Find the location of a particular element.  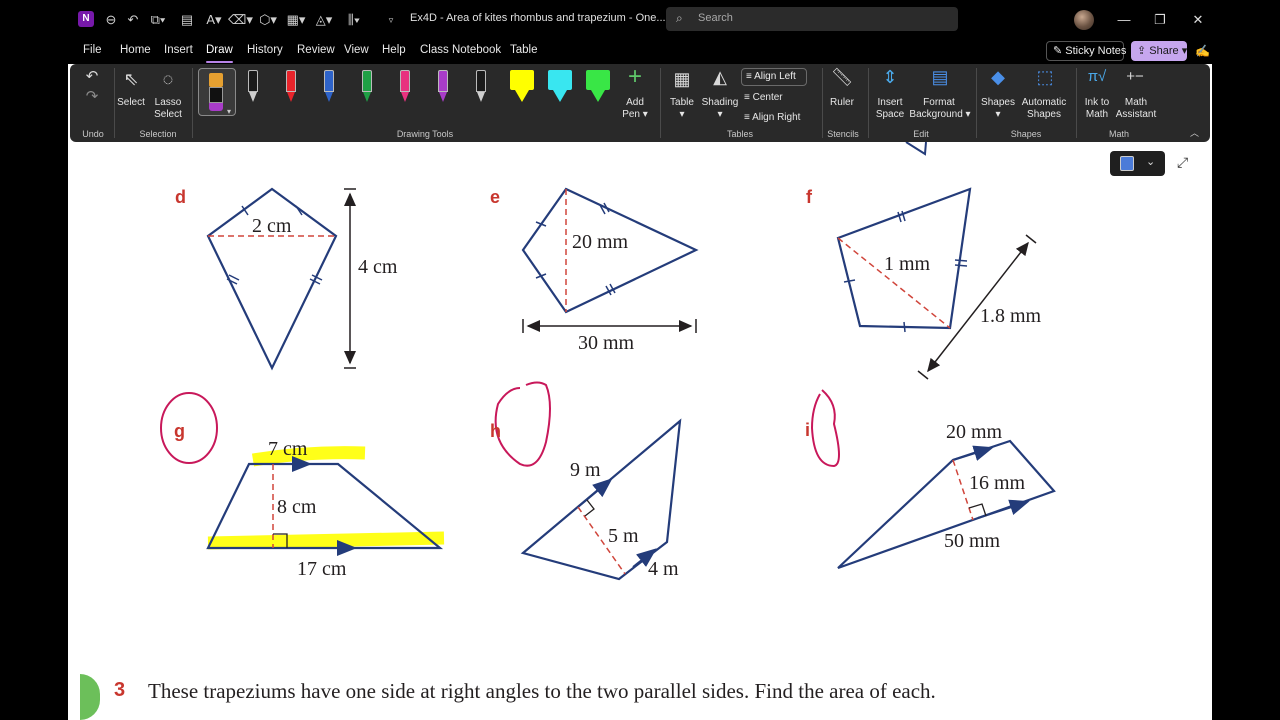

insert-space-icon: ⇕ is located at coordinates (890, 77).